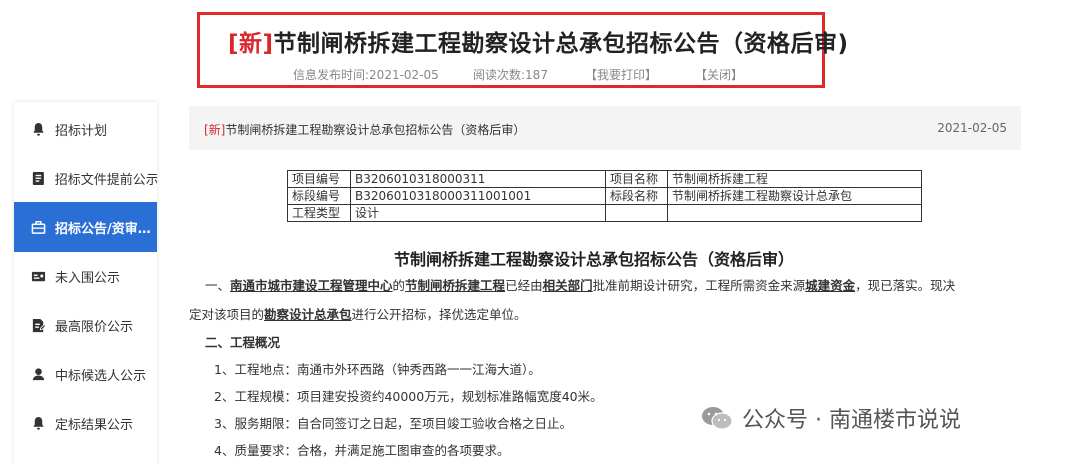 The height and width of the screenshot is (464, 1080). I want to click on text-run: ，现已落实。现决, so click(905, 285).